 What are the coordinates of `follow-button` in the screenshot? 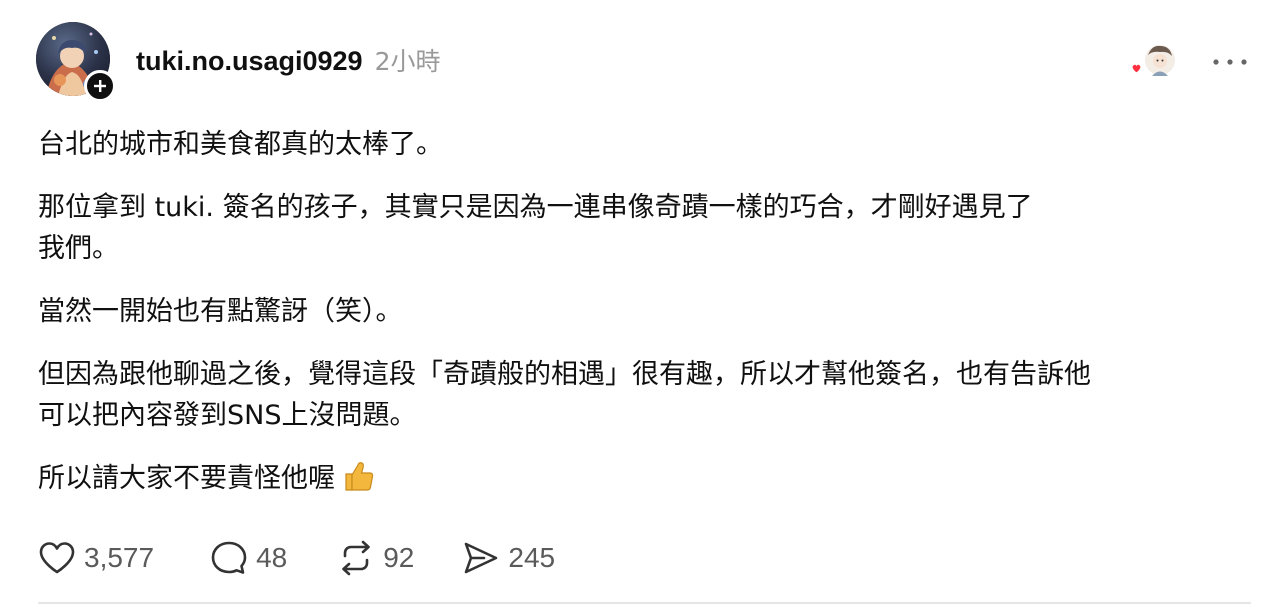 It's located at (100, 86).